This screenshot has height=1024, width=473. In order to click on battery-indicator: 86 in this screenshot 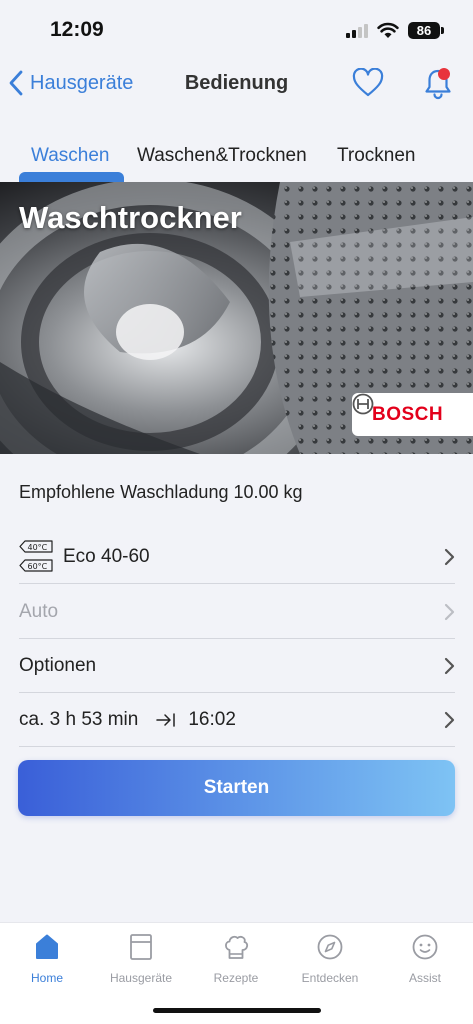, I will do `click(424, 30)`.